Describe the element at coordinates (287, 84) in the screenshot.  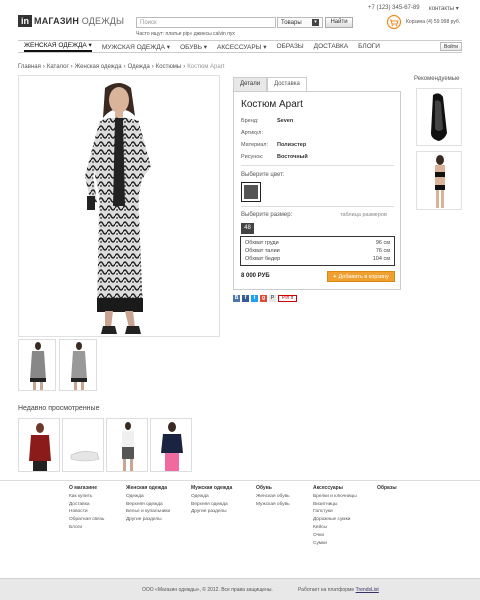
I see `tab-delivery: Доставка` at that location.